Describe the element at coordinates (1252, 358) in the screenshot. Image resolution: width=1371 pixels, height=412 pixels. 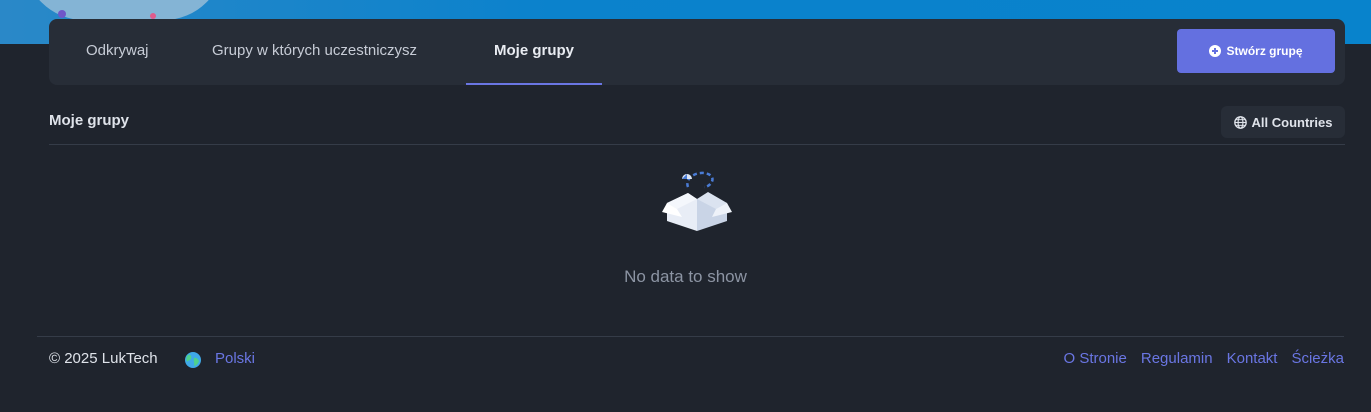
I see `footer-link-contact: Kontakt` at that location.